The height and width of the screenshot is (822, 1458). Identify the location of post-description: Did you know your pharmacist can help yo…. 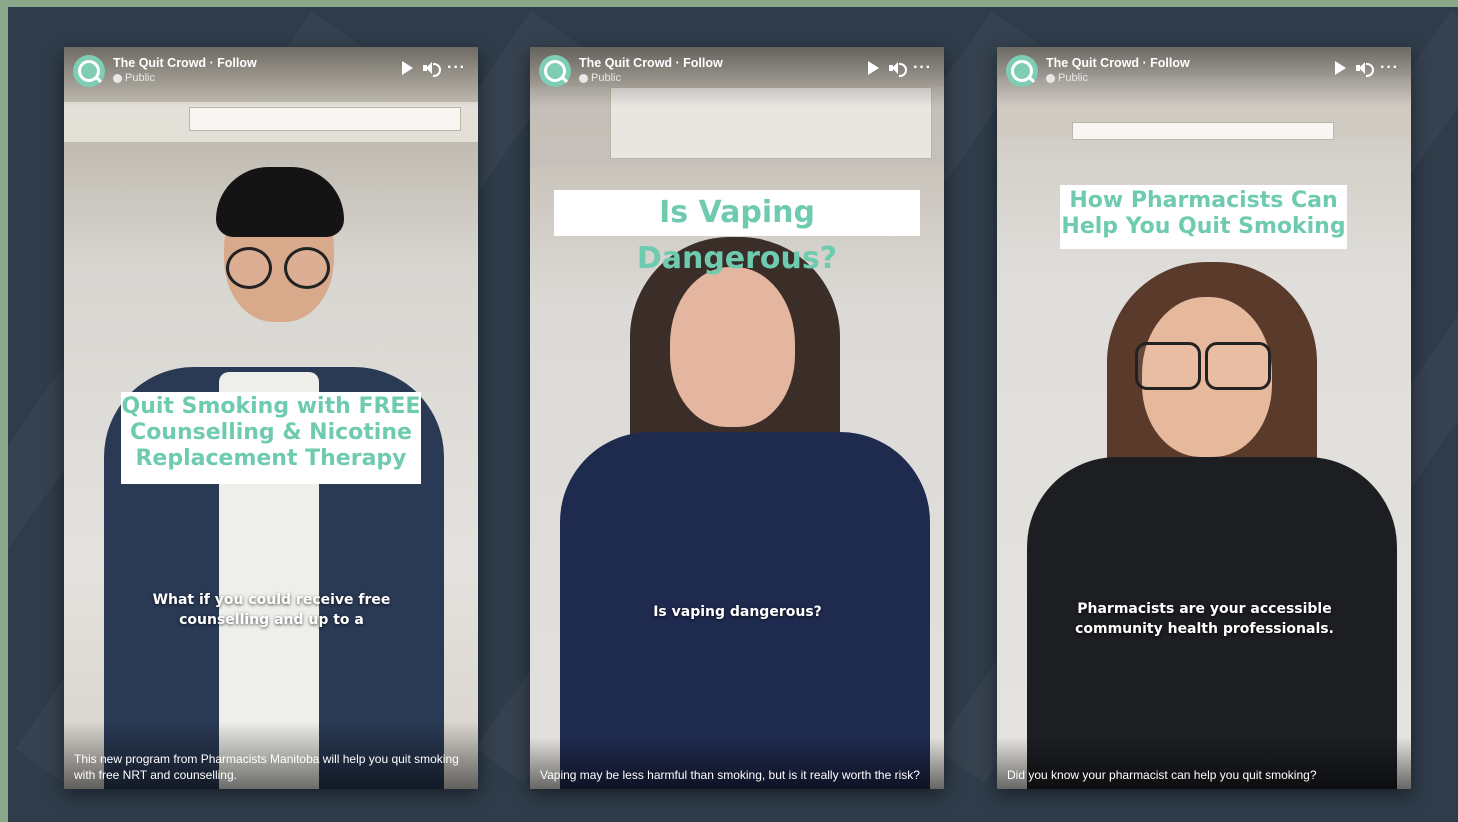
(1204, 763).